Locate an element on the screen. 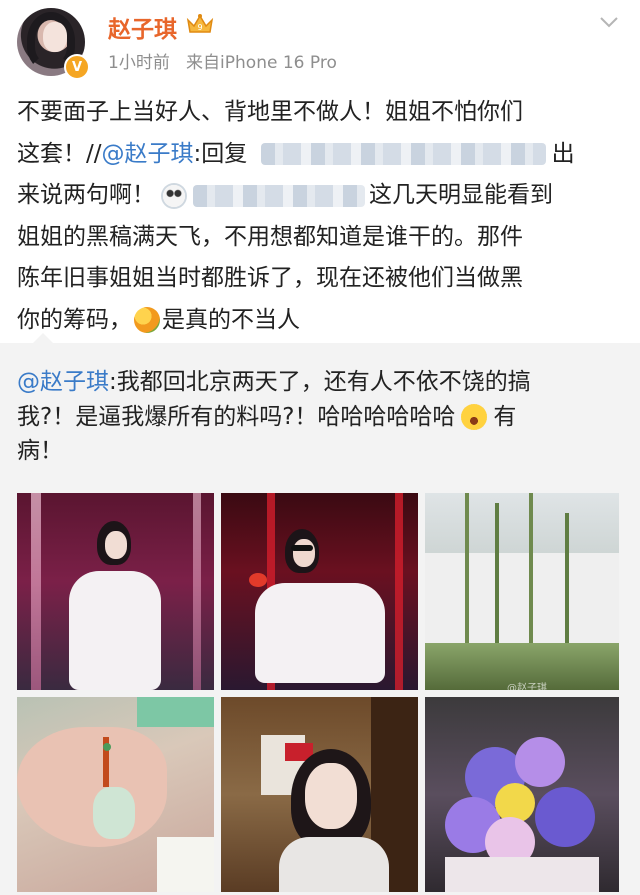  image-watermark: @赵子琪 is located at coordinates (527, 686).